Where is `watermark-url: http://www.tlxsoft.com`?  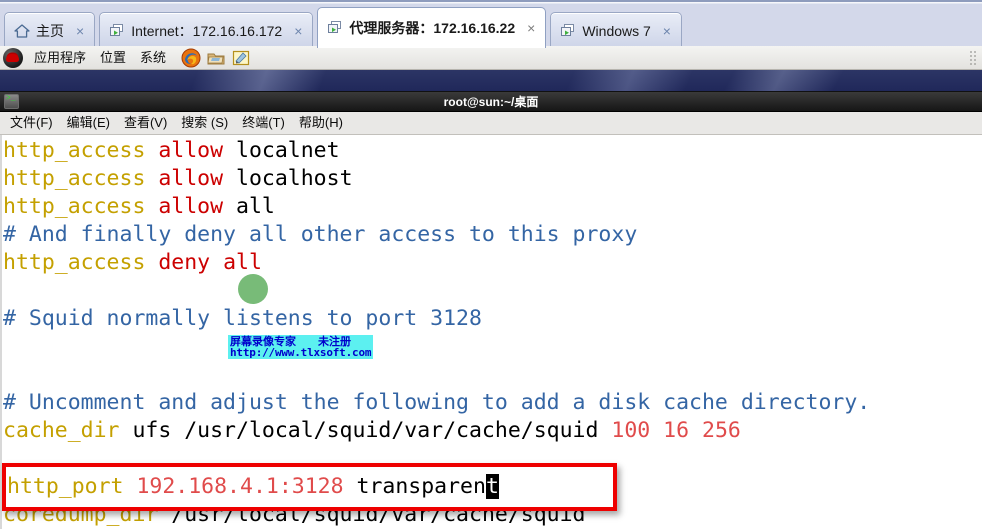
watermark-url: http://www.tlxsoft.com is located at coordinates (301, 352).